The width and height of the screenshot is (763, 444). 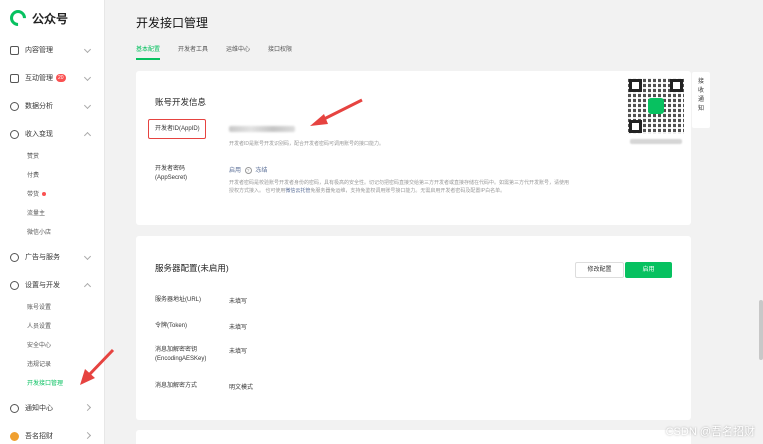 I want to click on sidebar-item-dev-interface: 开发接口管理, so click(x=52, y=384).